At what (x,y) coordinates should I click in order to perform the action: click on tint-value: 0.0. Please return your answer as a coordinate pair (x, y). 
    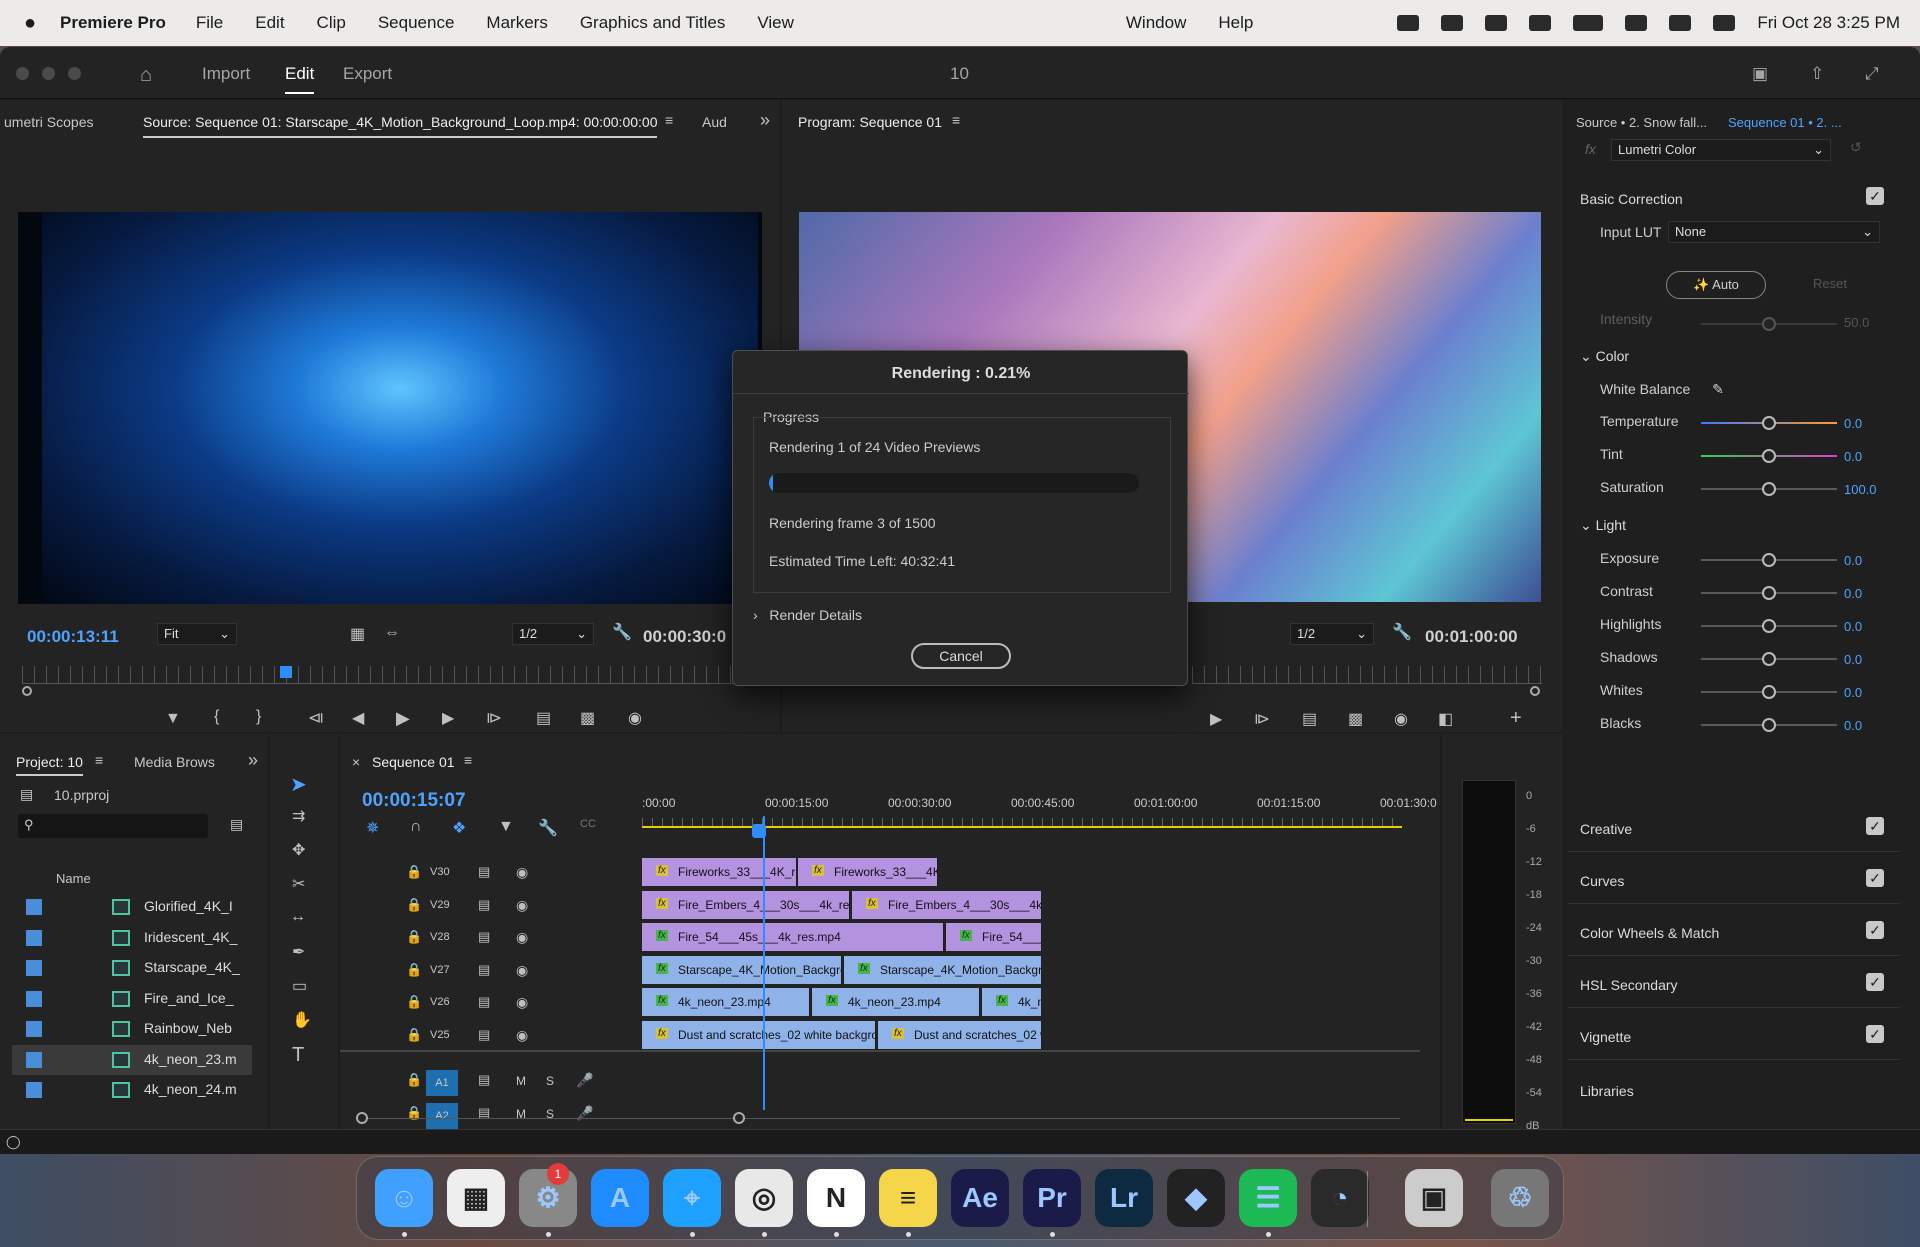
    Looking at the image, I should click on (1853, 456).